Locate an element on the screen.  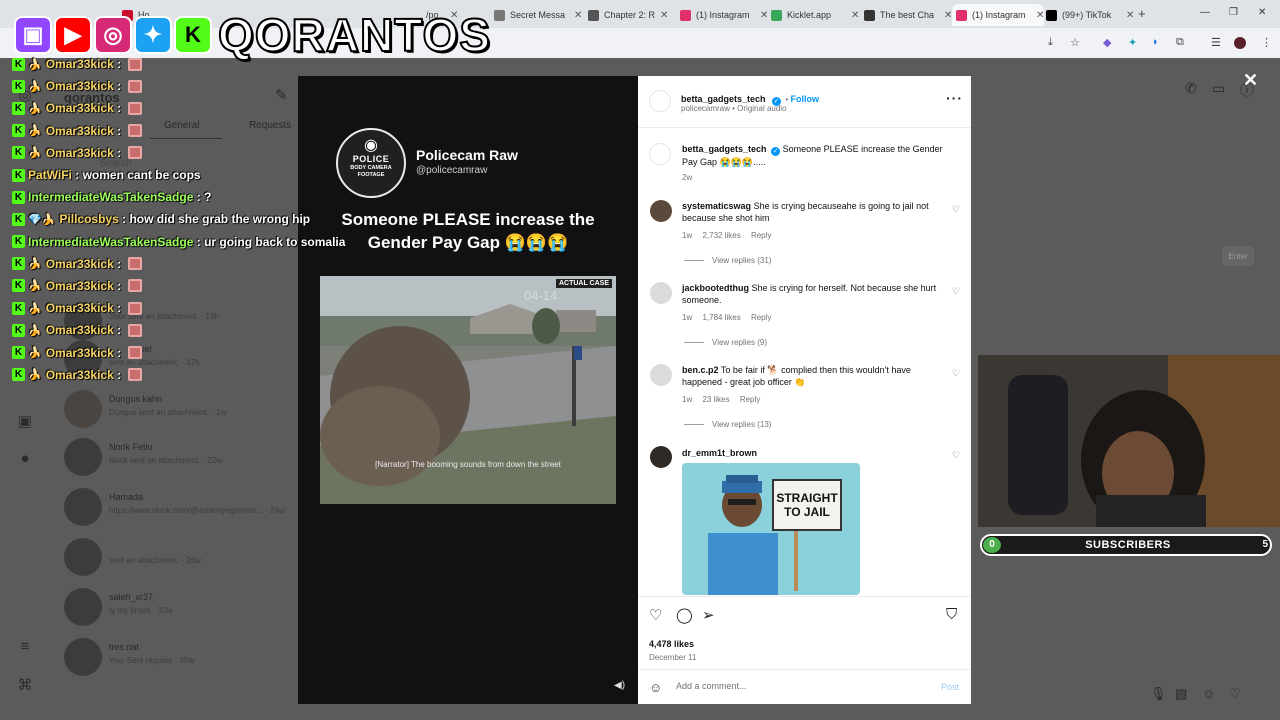
profile-icon: ● is located at coordinates (25, 459).